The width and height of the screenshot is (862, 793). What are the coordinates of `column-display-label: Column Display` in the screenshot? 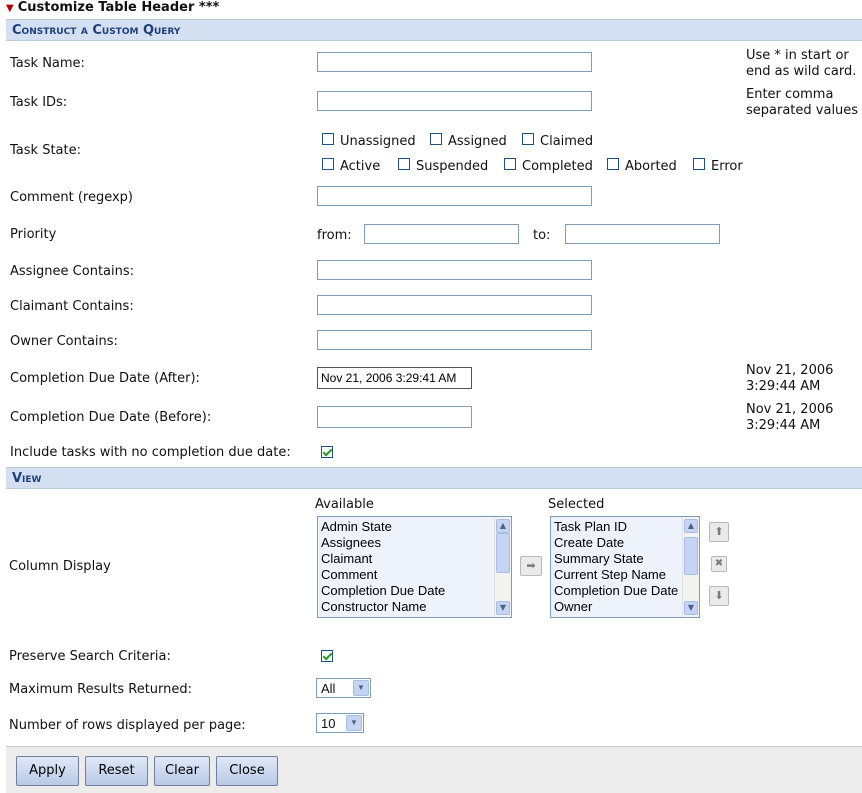 It's located at (60, 566).